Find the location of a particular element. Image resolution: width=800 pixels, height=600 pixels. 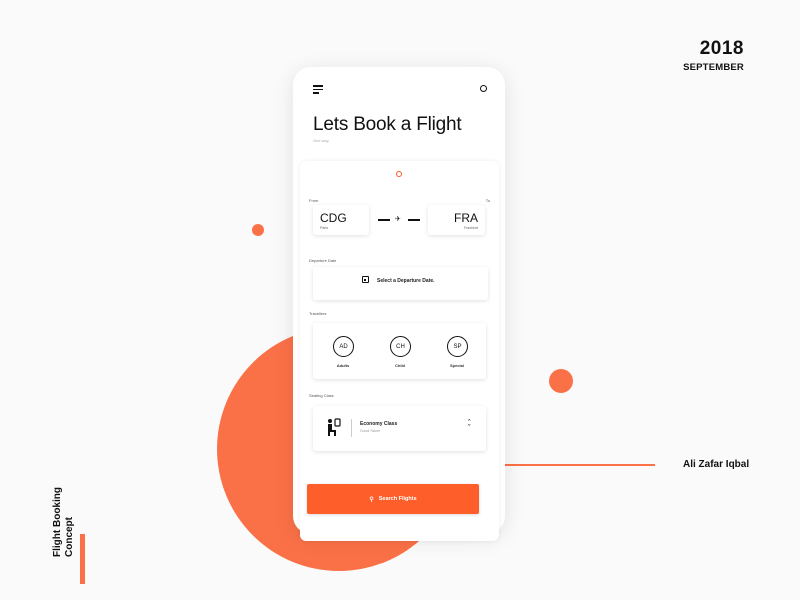

seating-class-label: Seating Class is located at coordinates (321, 395).